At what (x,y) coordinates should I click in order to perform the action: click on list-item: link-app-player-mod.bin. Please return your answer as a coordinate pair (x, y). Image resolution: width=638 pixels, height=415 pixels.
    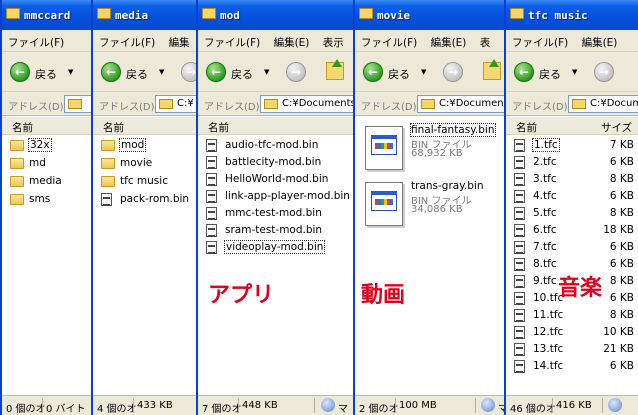
    Looking at the image, I should click on (276, 196).